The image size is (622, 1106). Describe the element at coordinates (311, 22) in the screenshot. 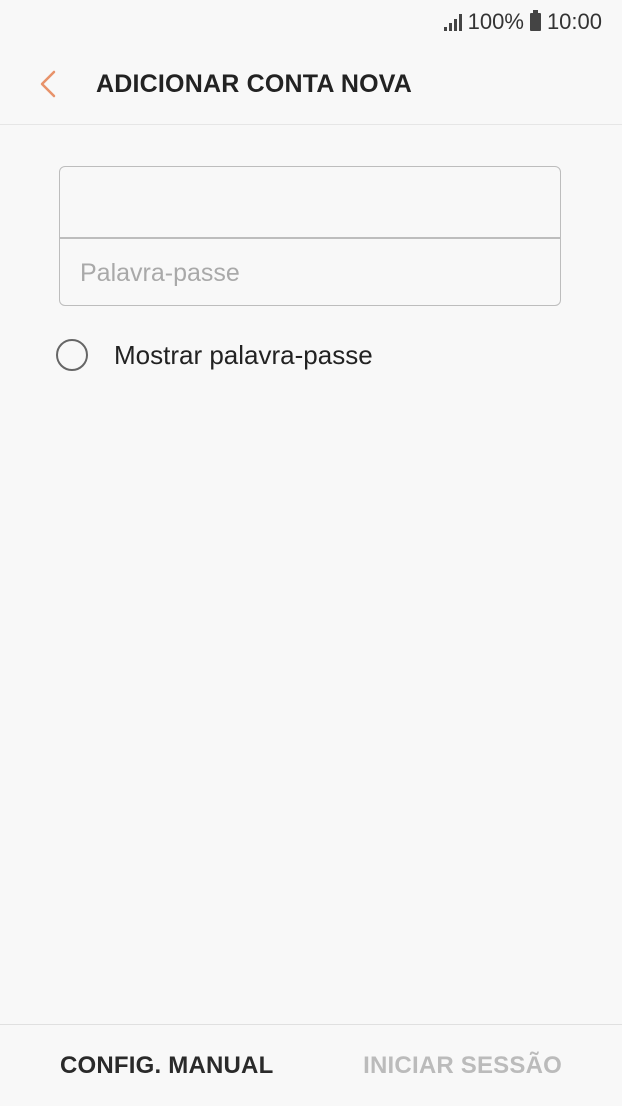

I see `status-bar: 100% 10:00` at that location.